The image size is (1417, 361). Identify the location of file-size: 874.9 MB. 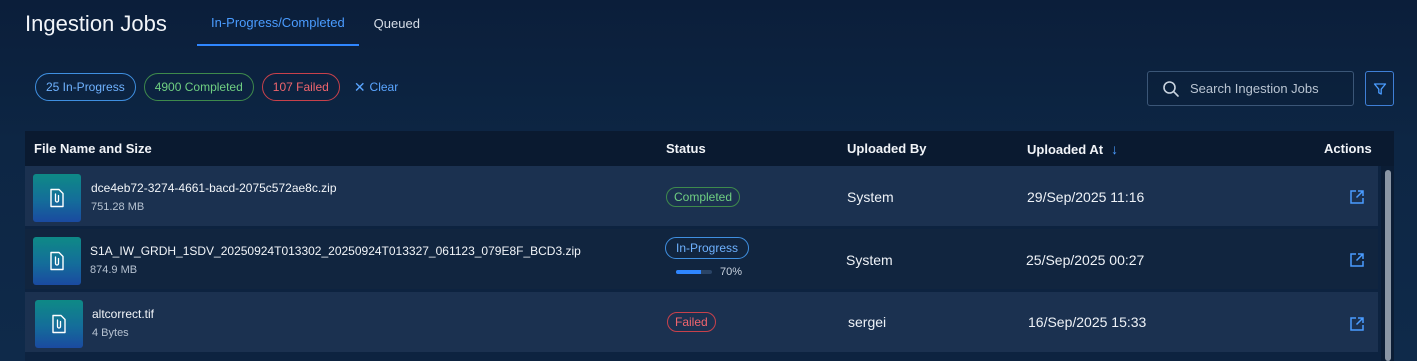
(114, 270).